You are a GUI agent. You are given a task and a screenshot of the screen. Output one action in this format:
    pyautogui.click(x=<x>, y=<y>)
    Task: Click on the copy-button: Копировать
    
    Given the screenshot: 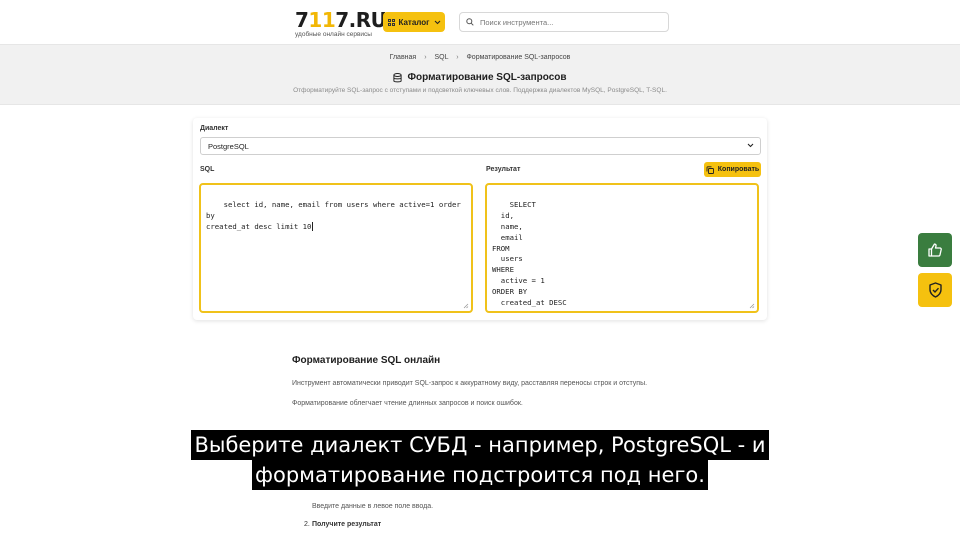 What is the action you would take?
    pyautogui.click(x=732, y=169)
    